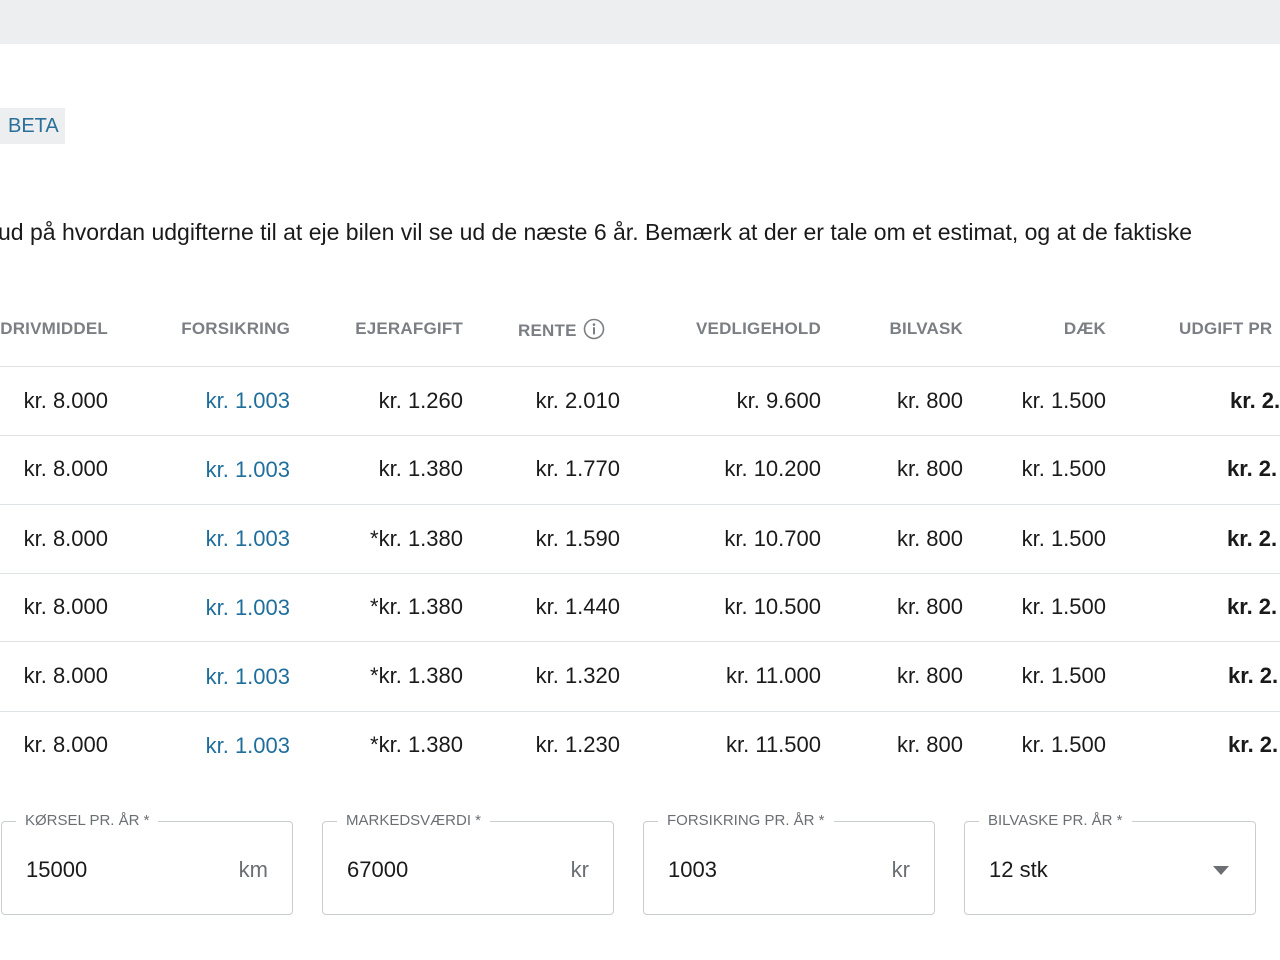 The height and width of the screenshot is (960, 1280). Describe the element at coordinates (640, 366) in the screenshot. I see `header-divider` at that location.